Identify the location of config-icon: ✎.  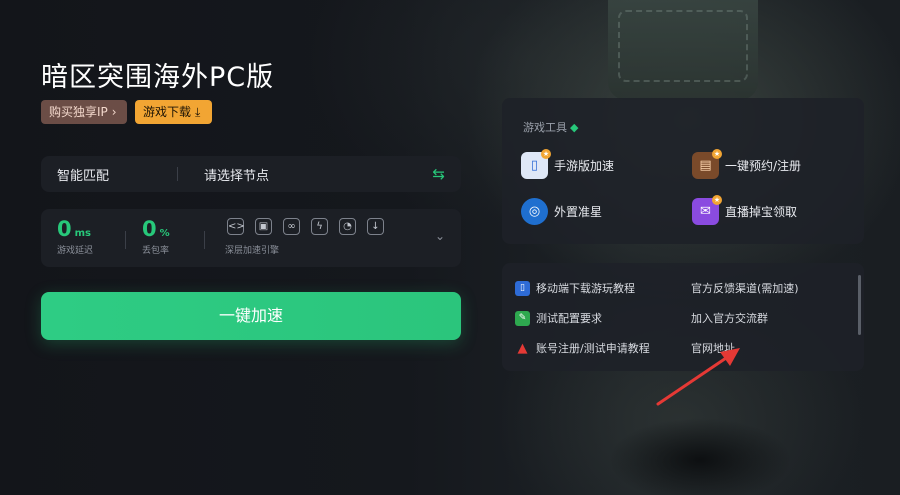
(522, 318).